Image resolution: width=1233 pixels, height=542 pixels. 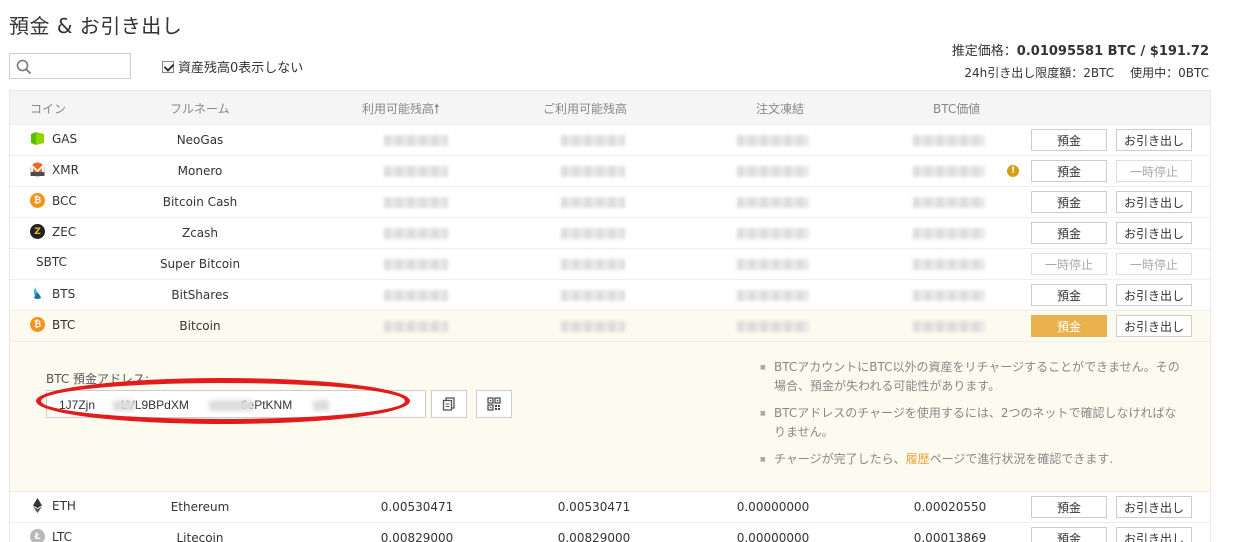 What do you see at coordinates (37, 200) in the screenshot?
I see `bitcoin-cash-icon: ₿` at bounding box center [37, 200].